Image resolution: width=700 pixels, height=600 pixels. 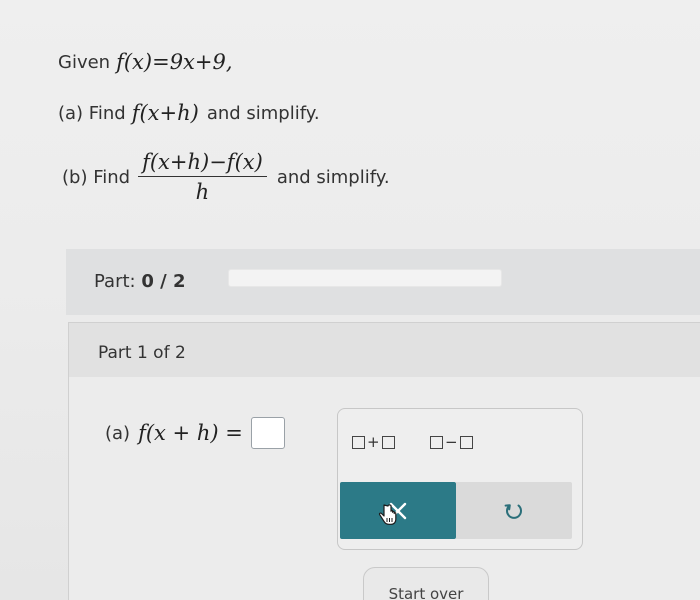 I want to click on minus-operator: −, so click(x=451, y=442).